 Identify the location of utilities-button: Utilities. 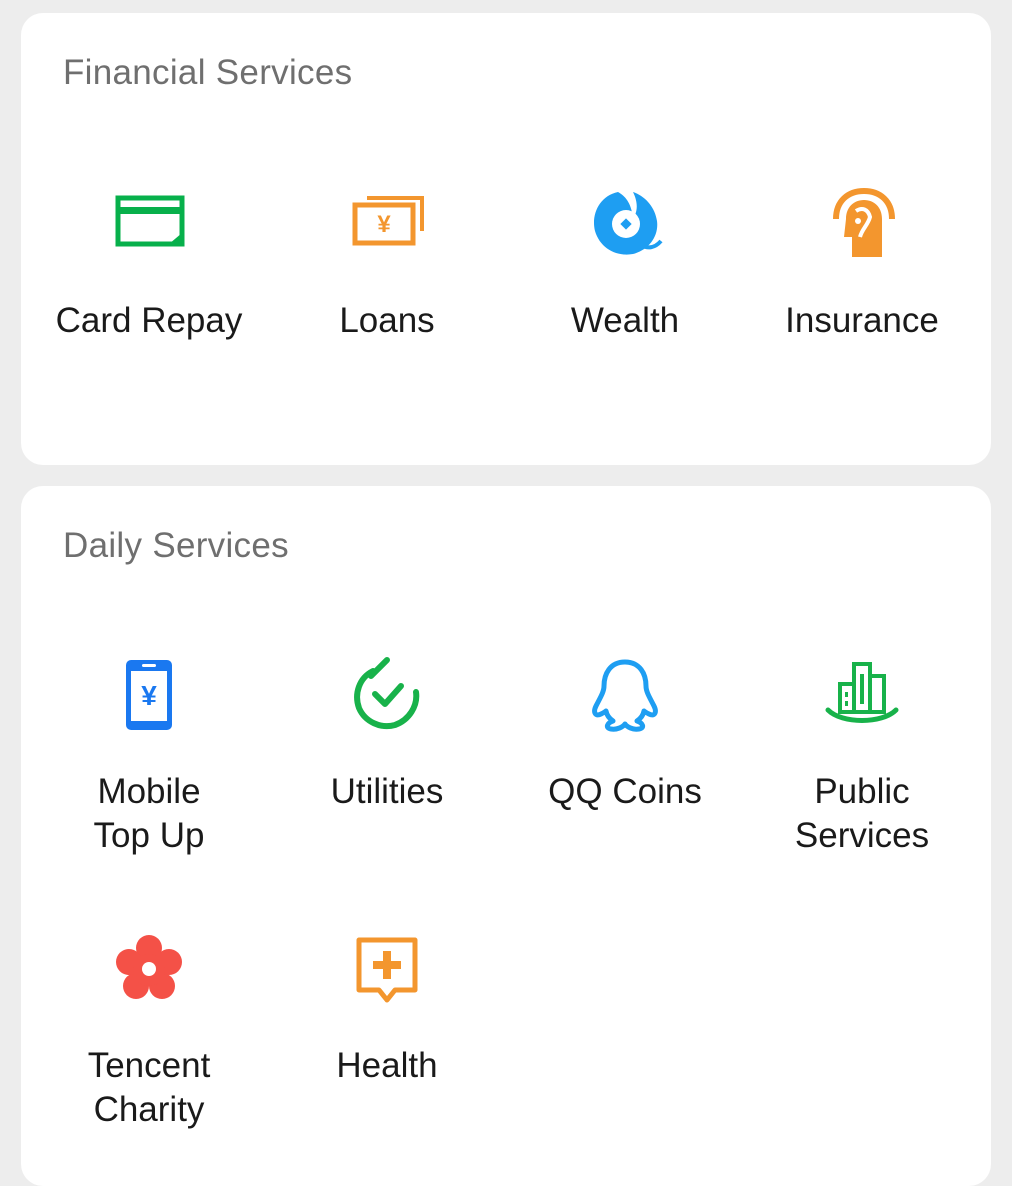
(387, 735).